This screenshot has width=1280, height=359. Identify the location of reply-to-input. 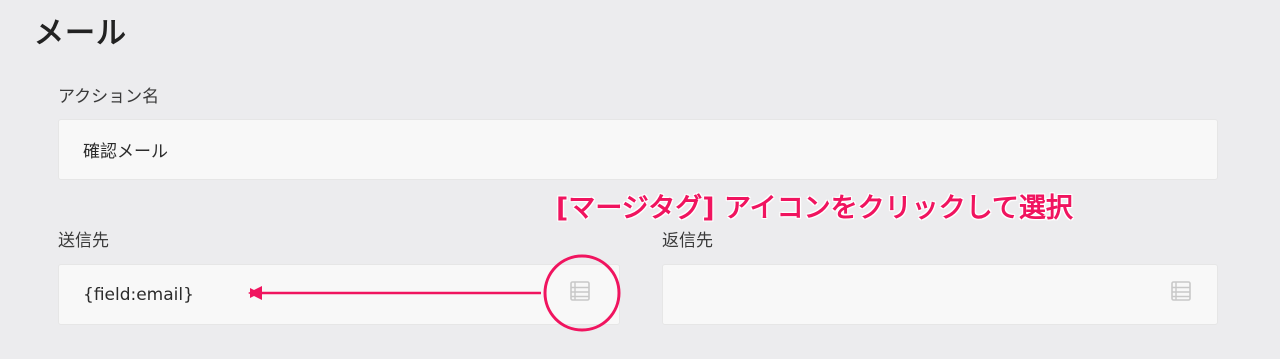
(940, 294).